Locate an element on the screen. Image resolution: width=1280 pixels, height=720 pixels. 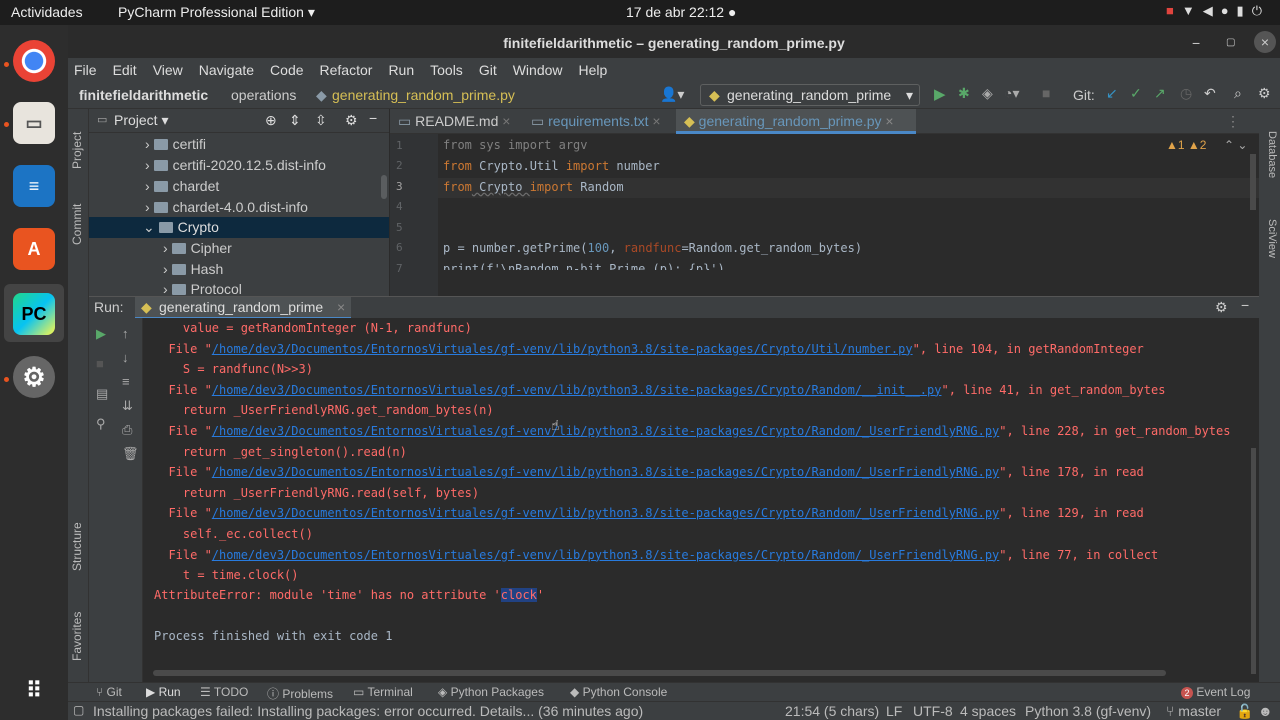
menu-edit: Edit is located at coordinates (125, 70).